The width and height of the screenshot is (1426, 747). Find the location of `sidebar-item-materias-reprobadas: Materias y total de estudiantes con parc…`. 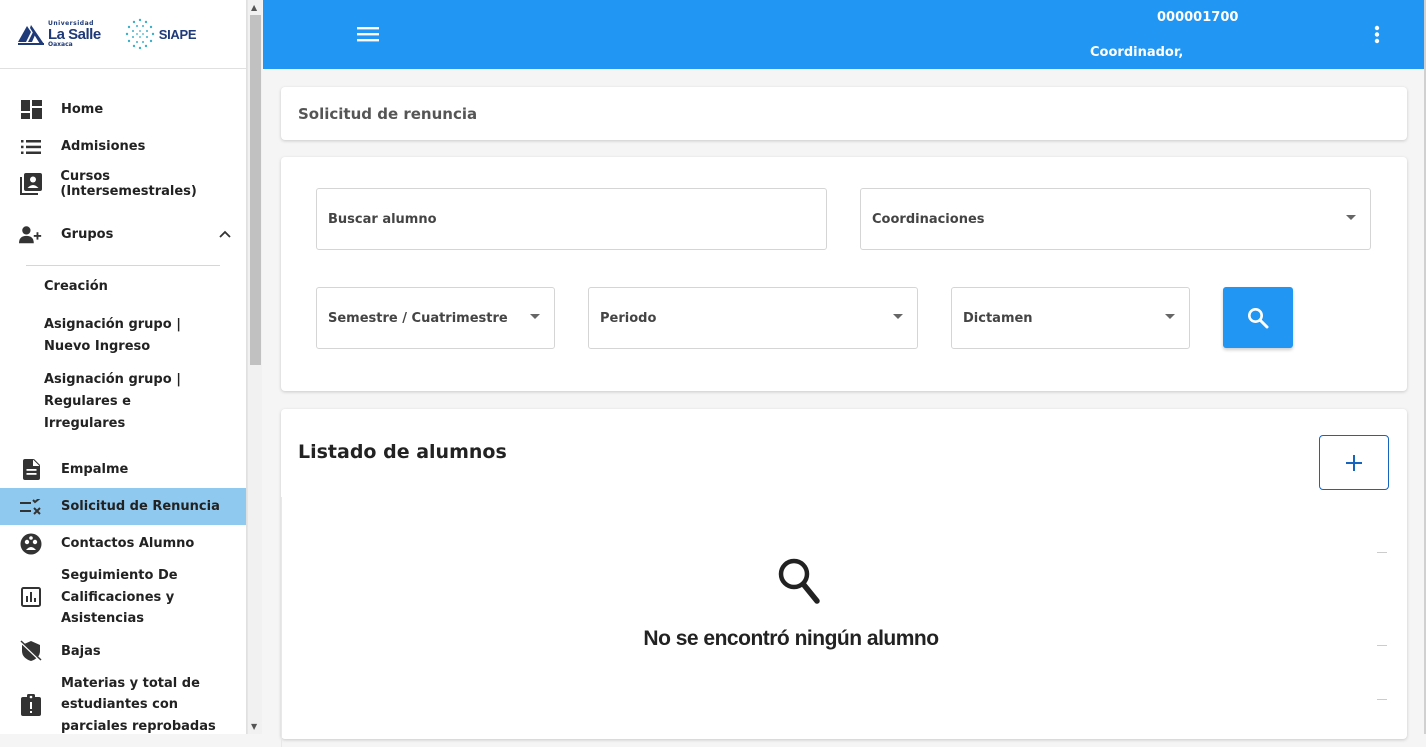

sidebar-item-materias-reprobadas: Materias y total de estudiantes con parc… is located at coordinates (123, 702).